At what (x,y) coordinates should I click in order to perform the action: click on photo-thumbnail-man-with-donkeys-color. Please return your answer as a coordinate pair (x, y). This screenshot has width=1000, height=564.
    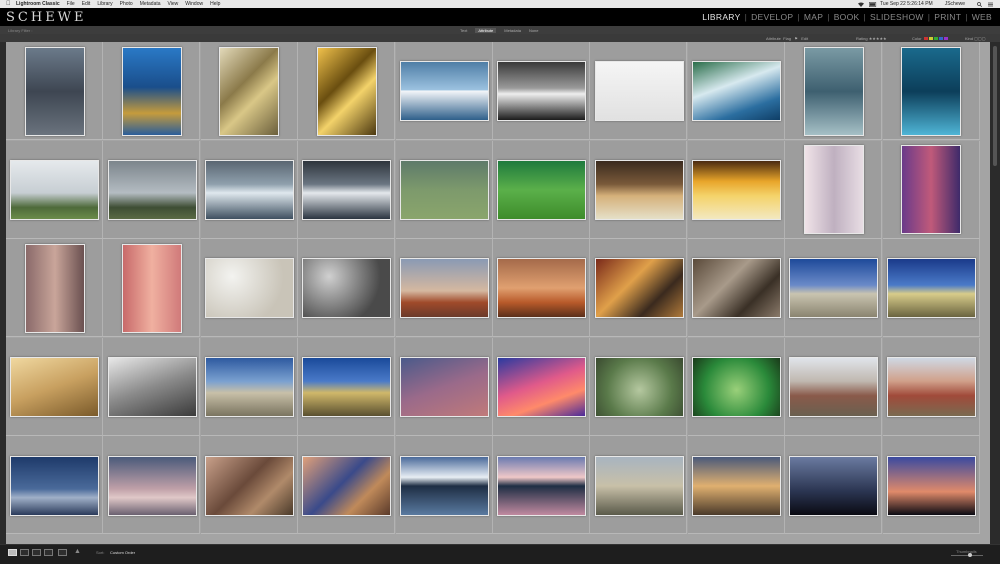
    Looking at the image, I should click on (347, 485).